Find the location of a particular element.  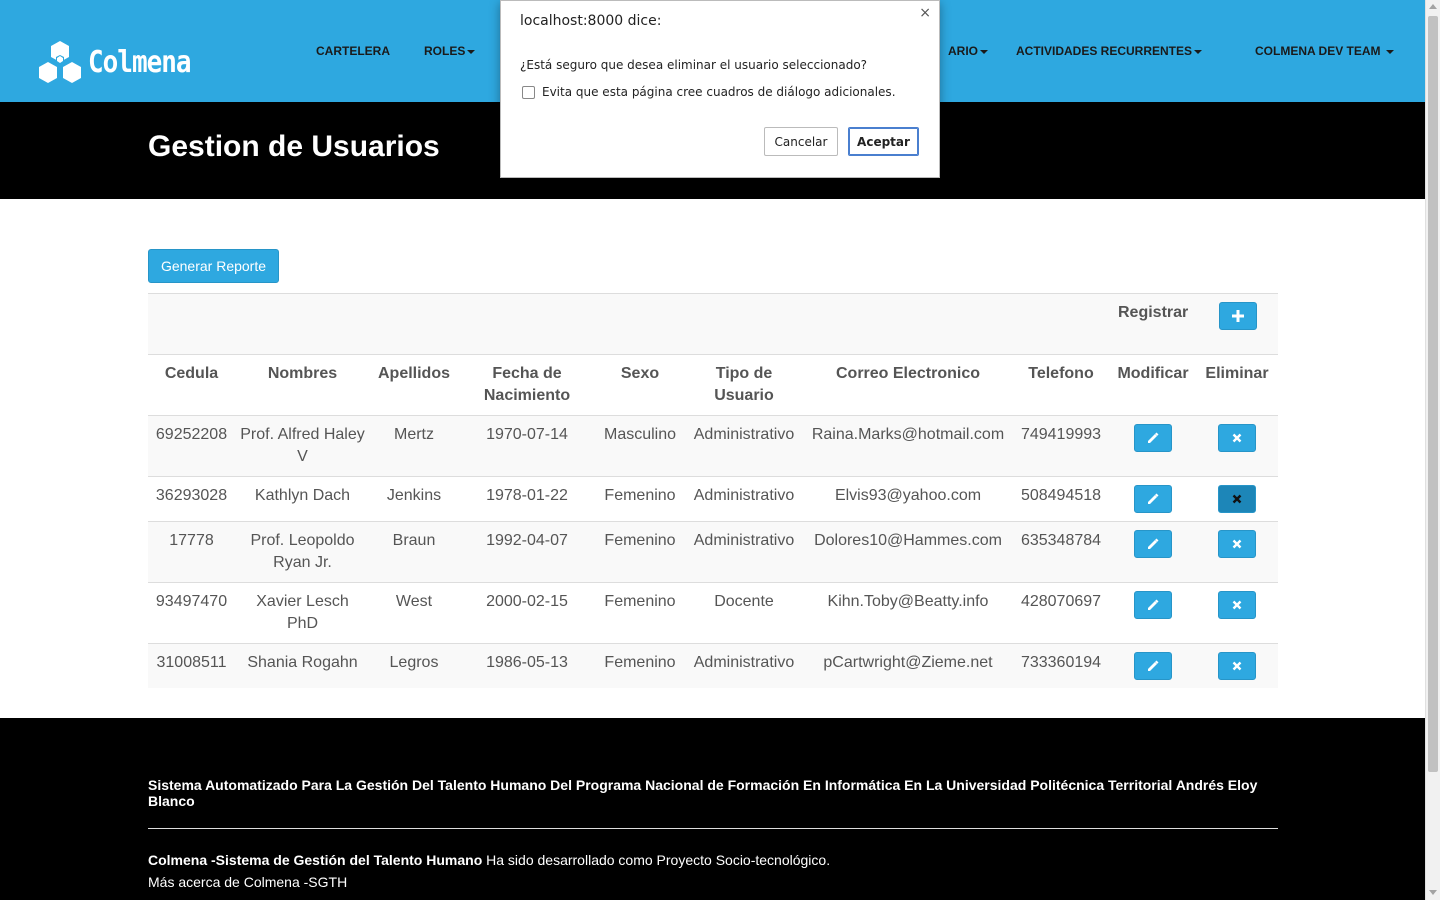

nav-cartelera: CARTELERA is located at coordinates (353, 51).